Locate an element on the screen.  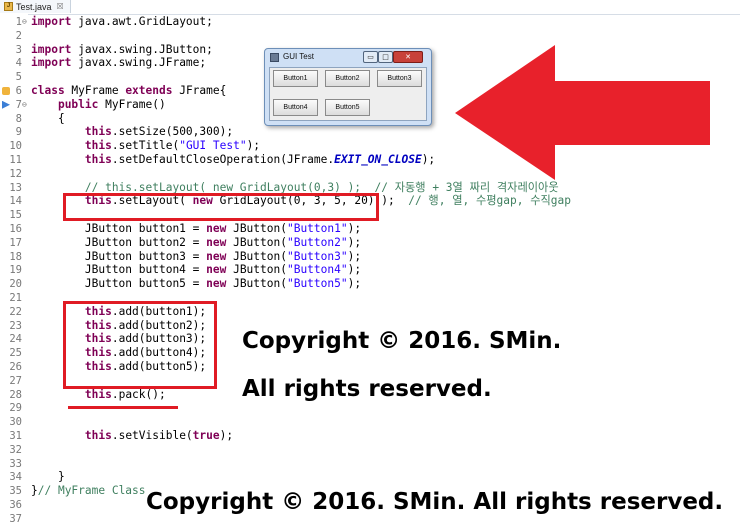
button5: Button5 is located at coordinates (347, 107).